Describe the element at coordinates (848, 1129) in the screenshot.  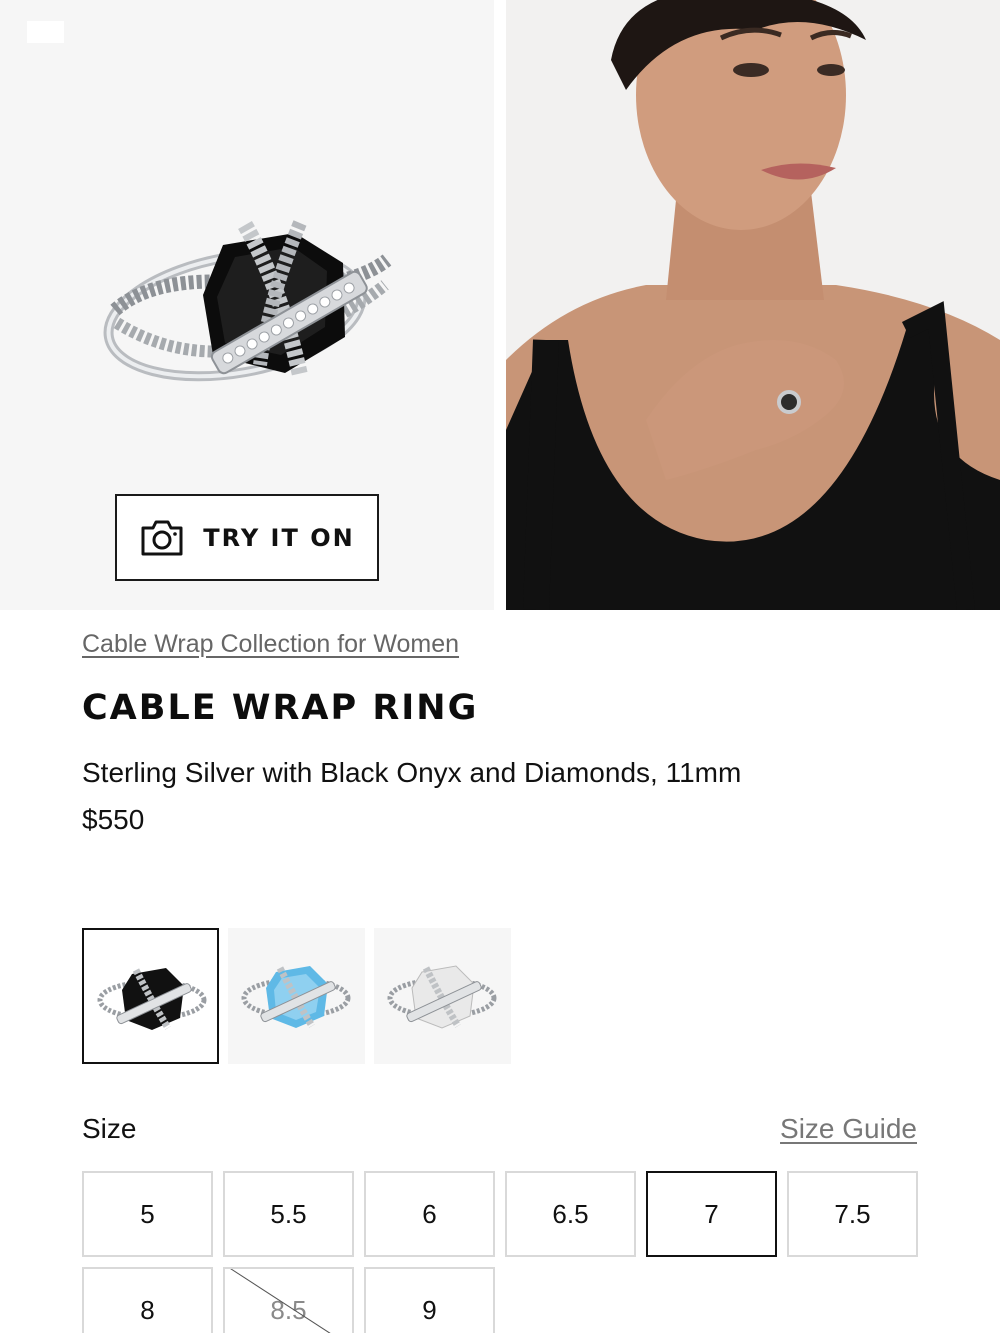
I see `size-guide-link: Size Guide` at that location.